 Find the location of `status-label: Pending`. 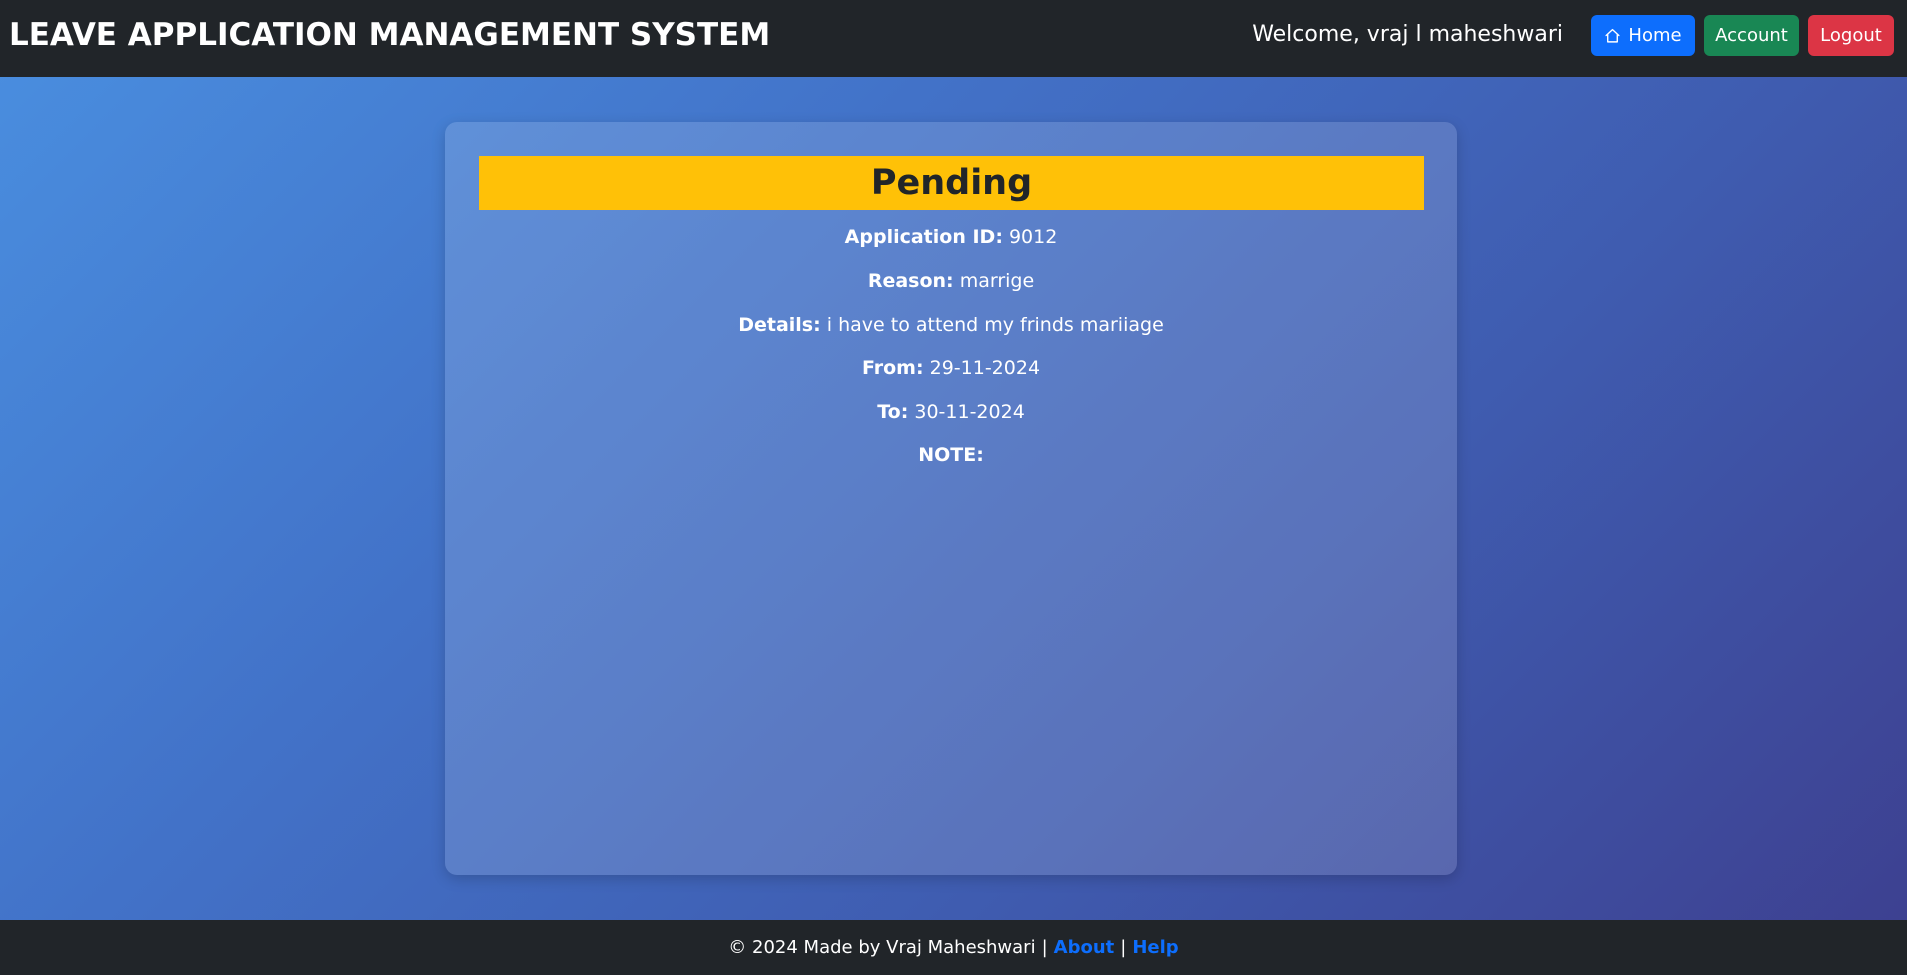

status-label: Pending is located at coordinates (951, 183).